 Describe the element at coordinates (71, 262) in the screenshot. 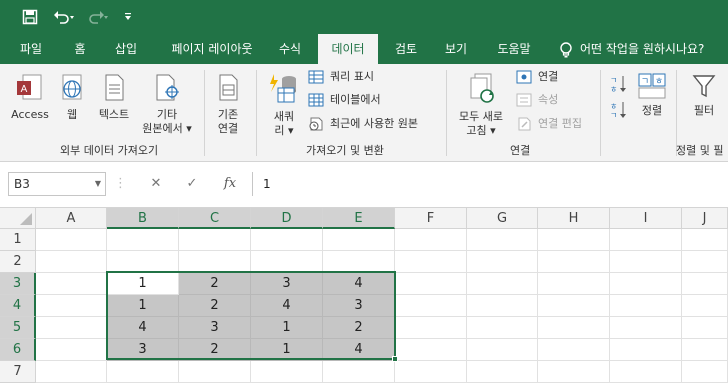

I see `cell-a2` at that location.